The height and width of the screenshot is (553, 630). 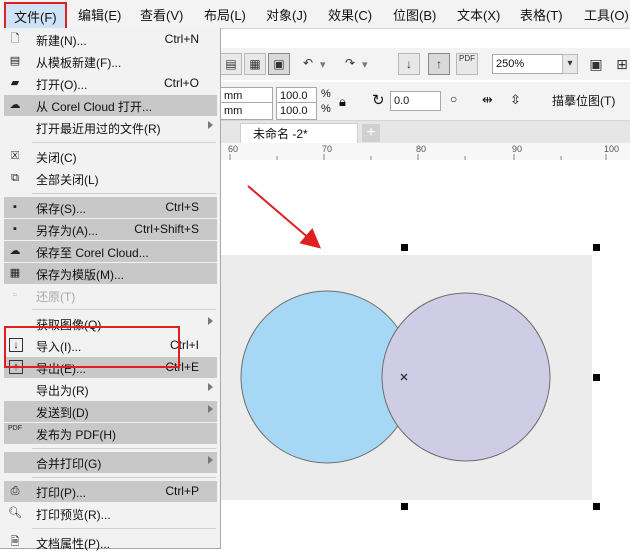 I want to click on menu-item-save: ▪ 保存(S)... Ctrl+S, so click(x=110, y=207).